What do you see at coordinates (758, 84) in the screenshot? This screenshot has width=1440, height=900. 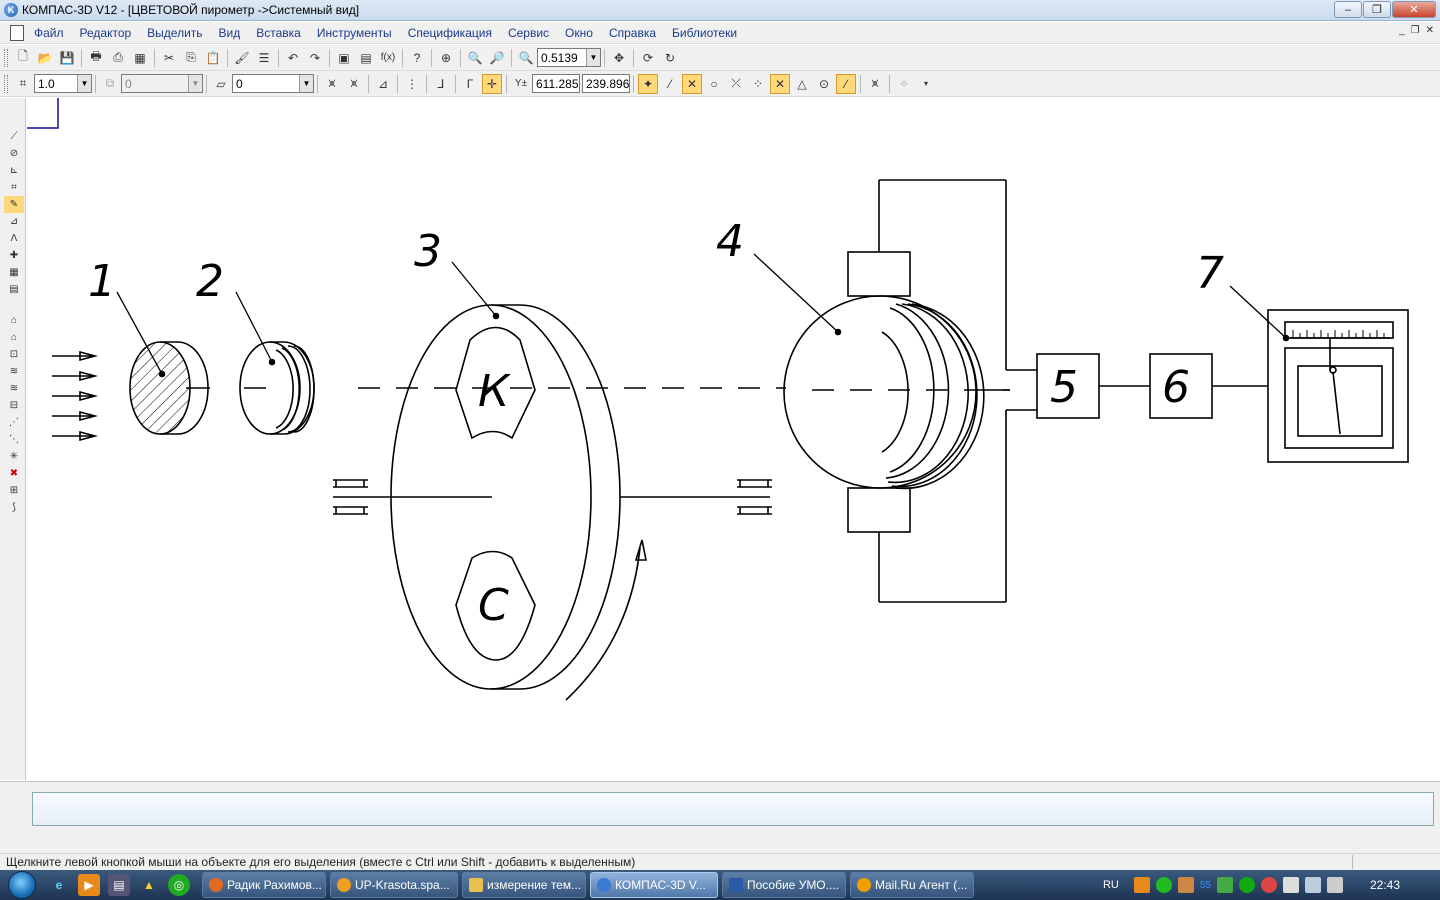 I see `snap-grid-icon: ⁘` at bounding box center [758, 84].